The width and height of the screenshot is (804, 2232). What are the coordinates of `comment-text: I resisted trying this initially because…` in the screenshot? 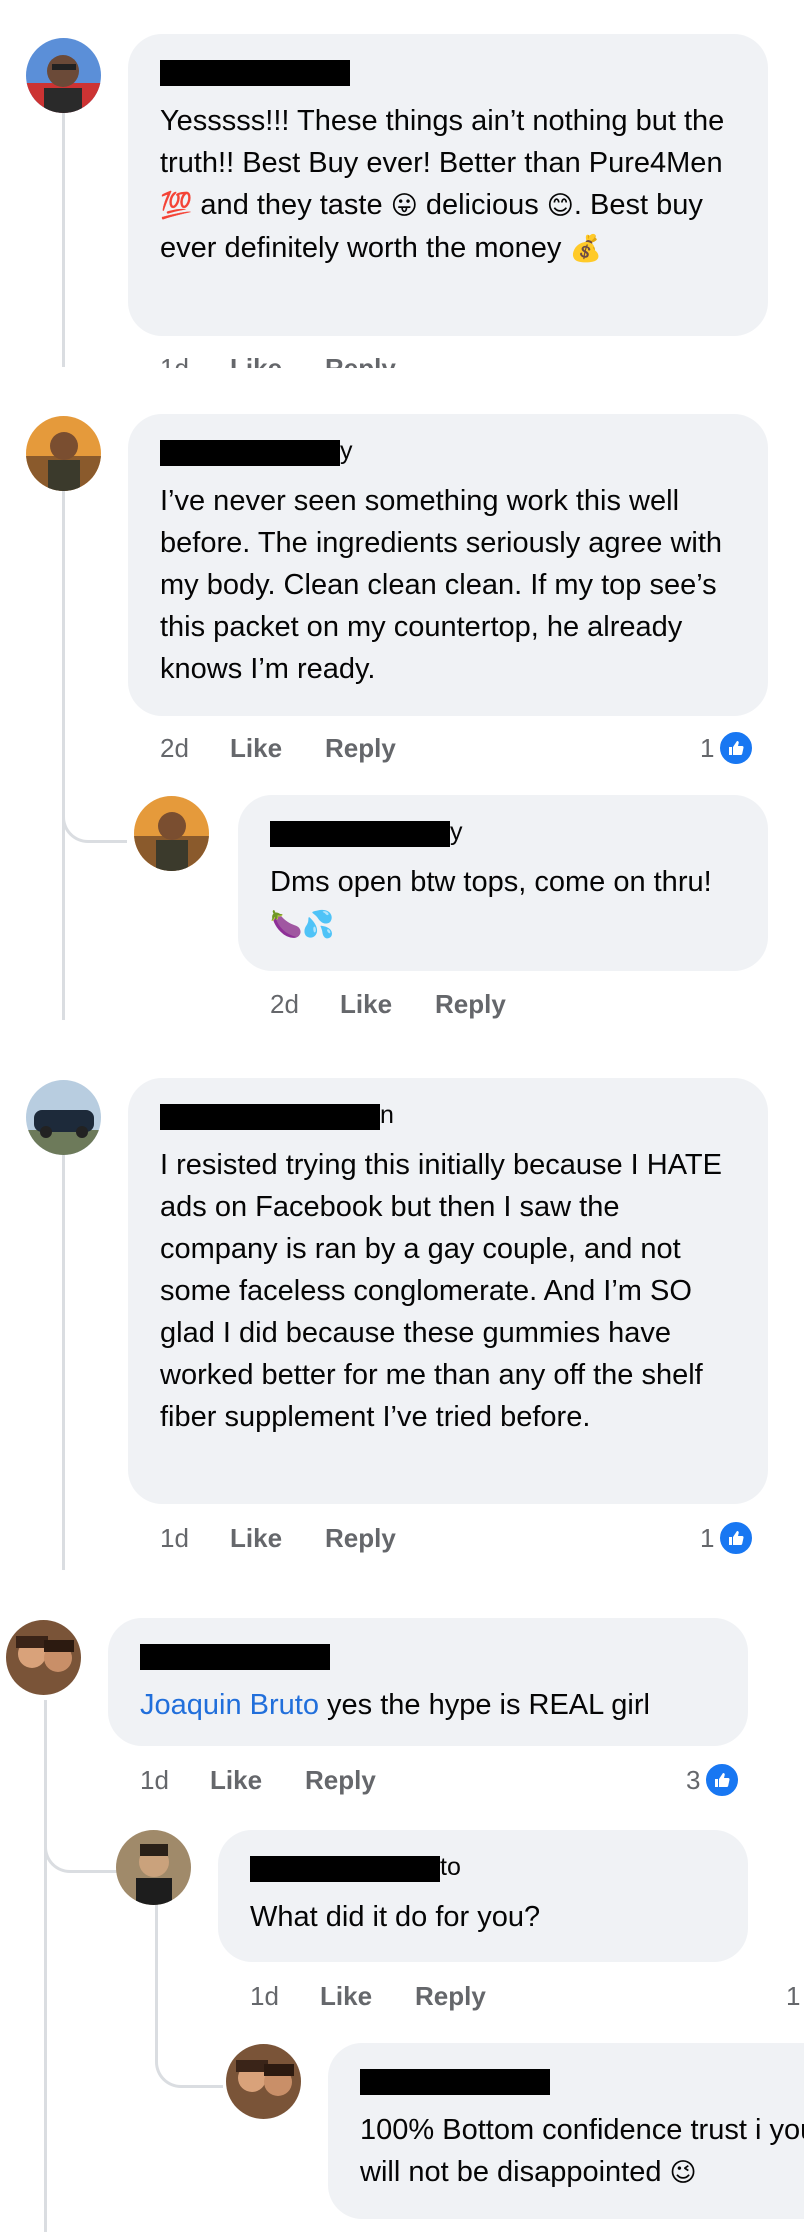 It's located at (445, 1291).